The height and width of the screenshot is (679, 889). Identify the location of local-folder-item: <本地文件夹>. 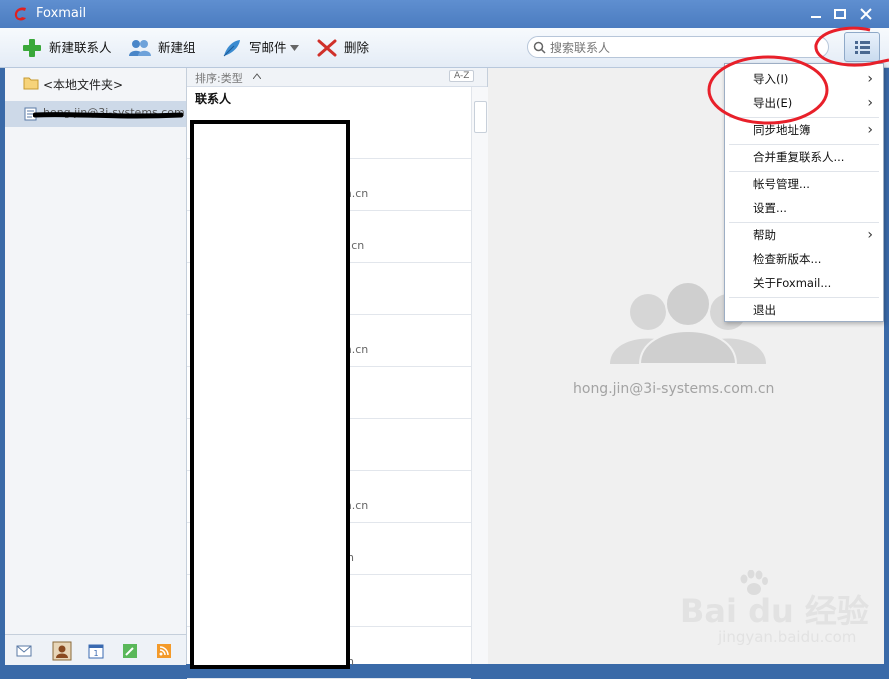
(95, 84).